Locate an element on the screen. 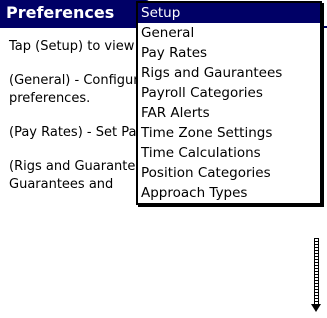 The height and width of the screenshot is (318, 327). menu-item-time-zone-settings: Time Zone Settings is located at coordinates (229, 133).